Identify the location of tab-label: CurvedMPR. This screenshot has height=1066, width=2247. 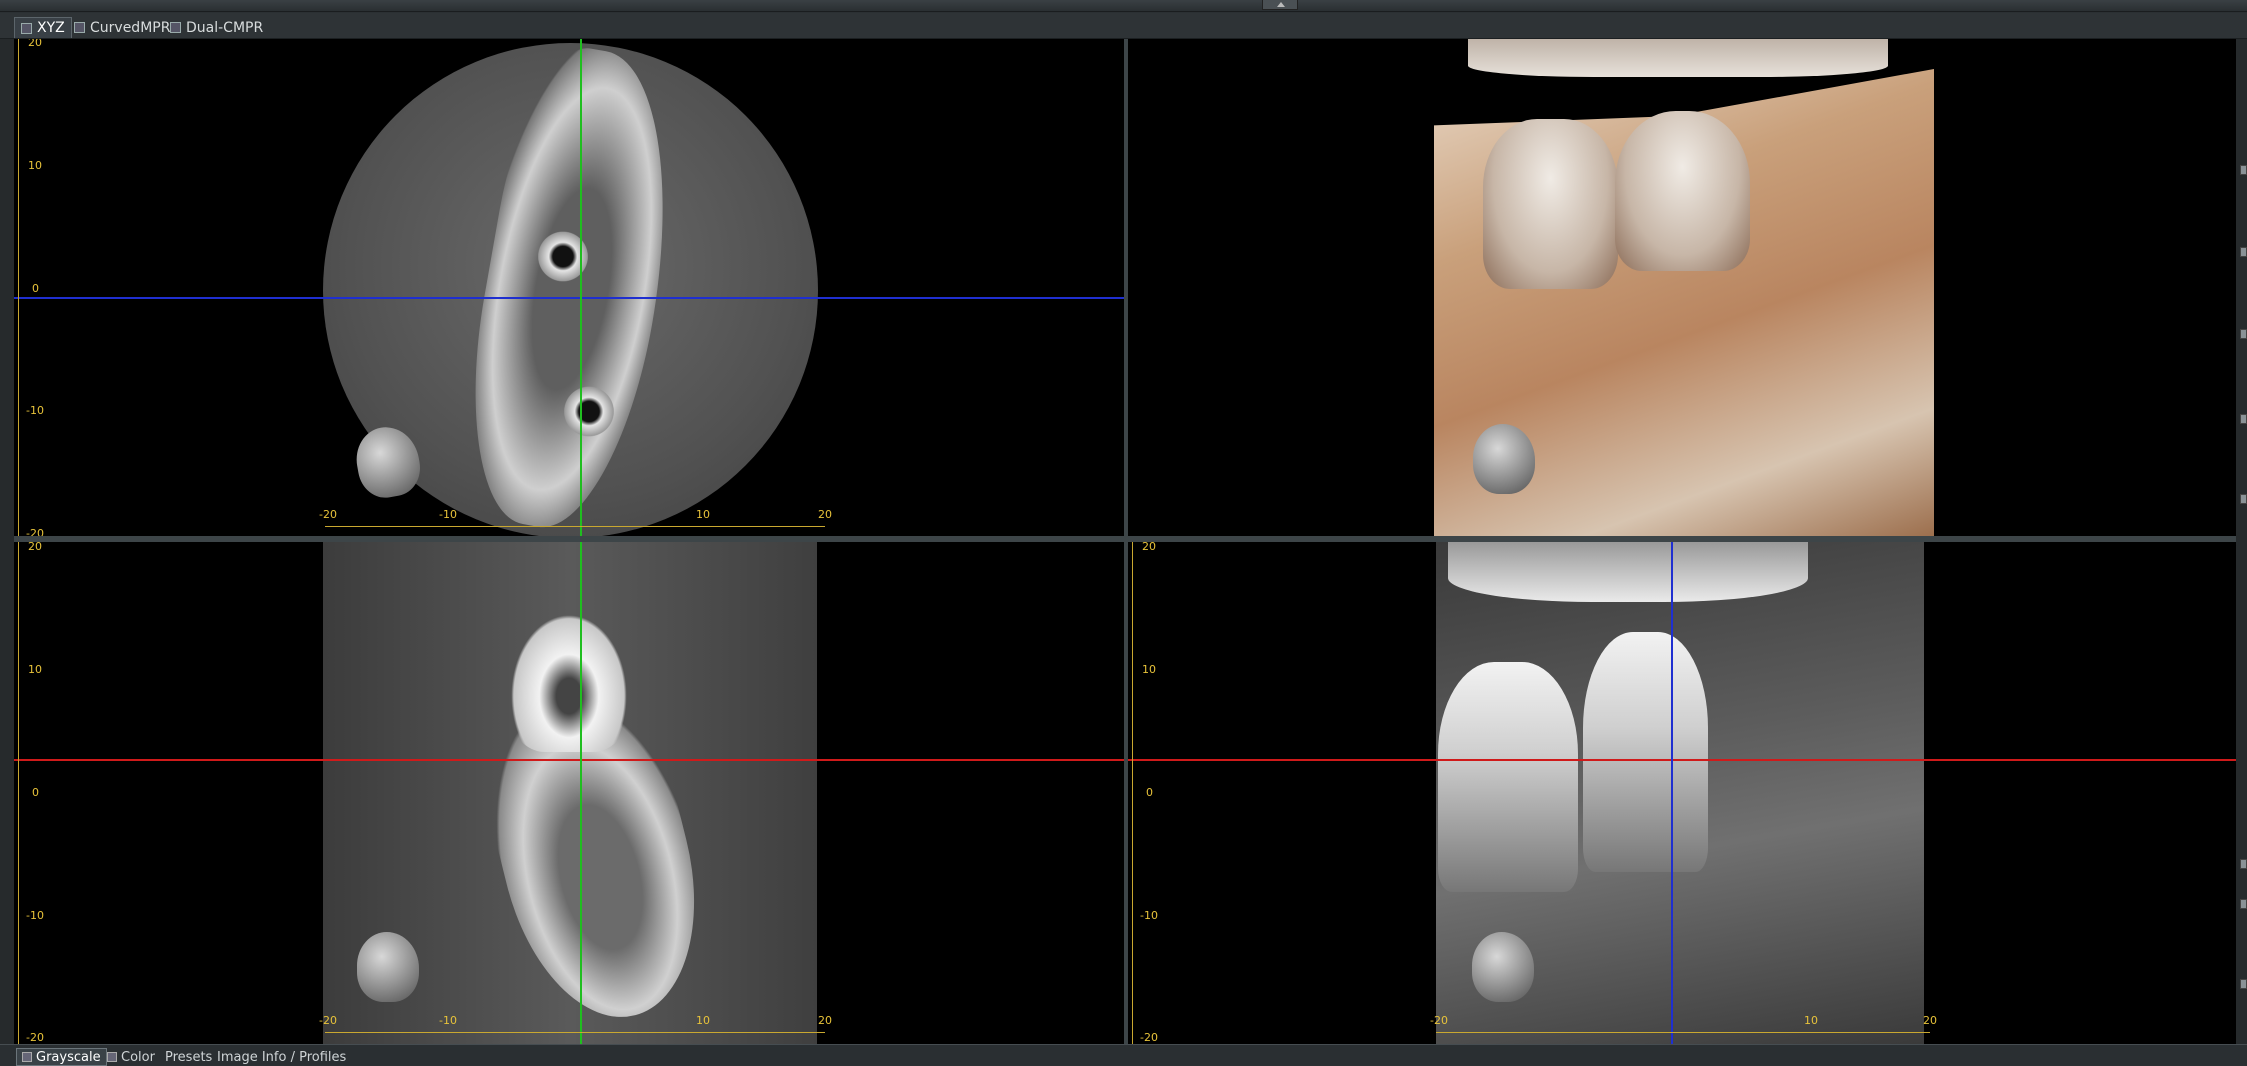
(130, 27).